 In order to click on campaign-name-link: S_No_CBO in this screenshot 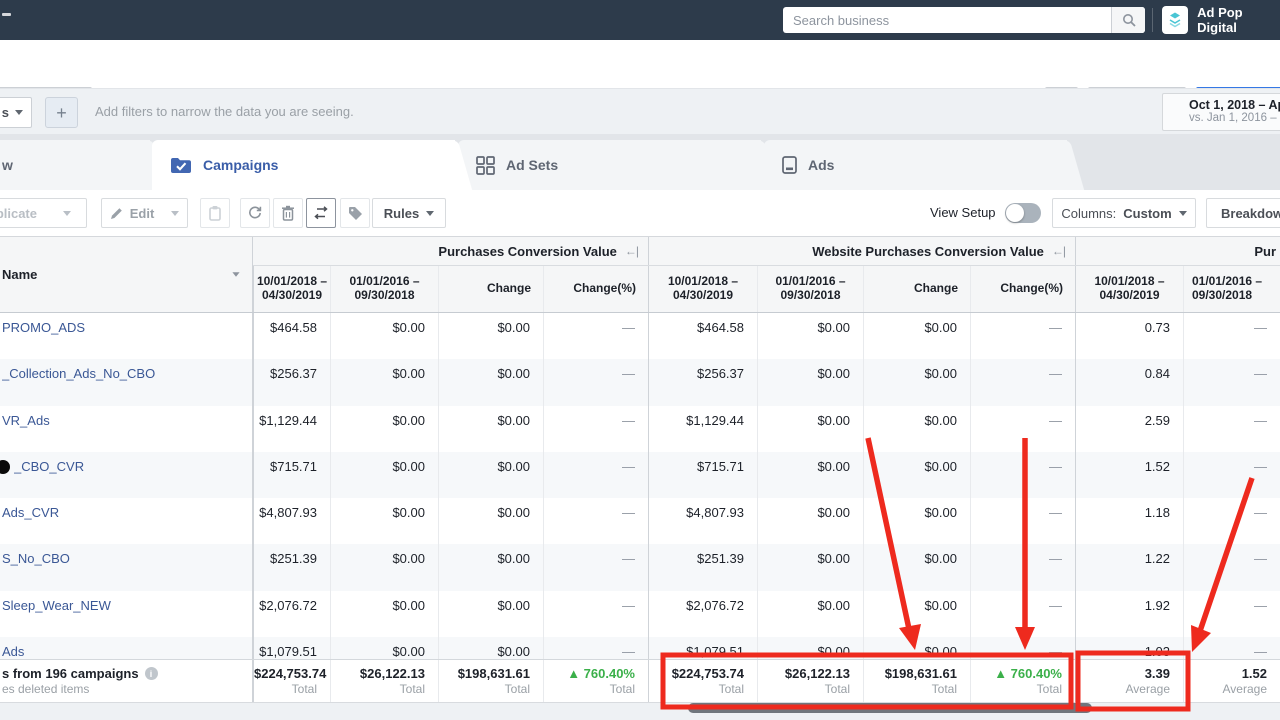, I will do `click(36, 558)`.